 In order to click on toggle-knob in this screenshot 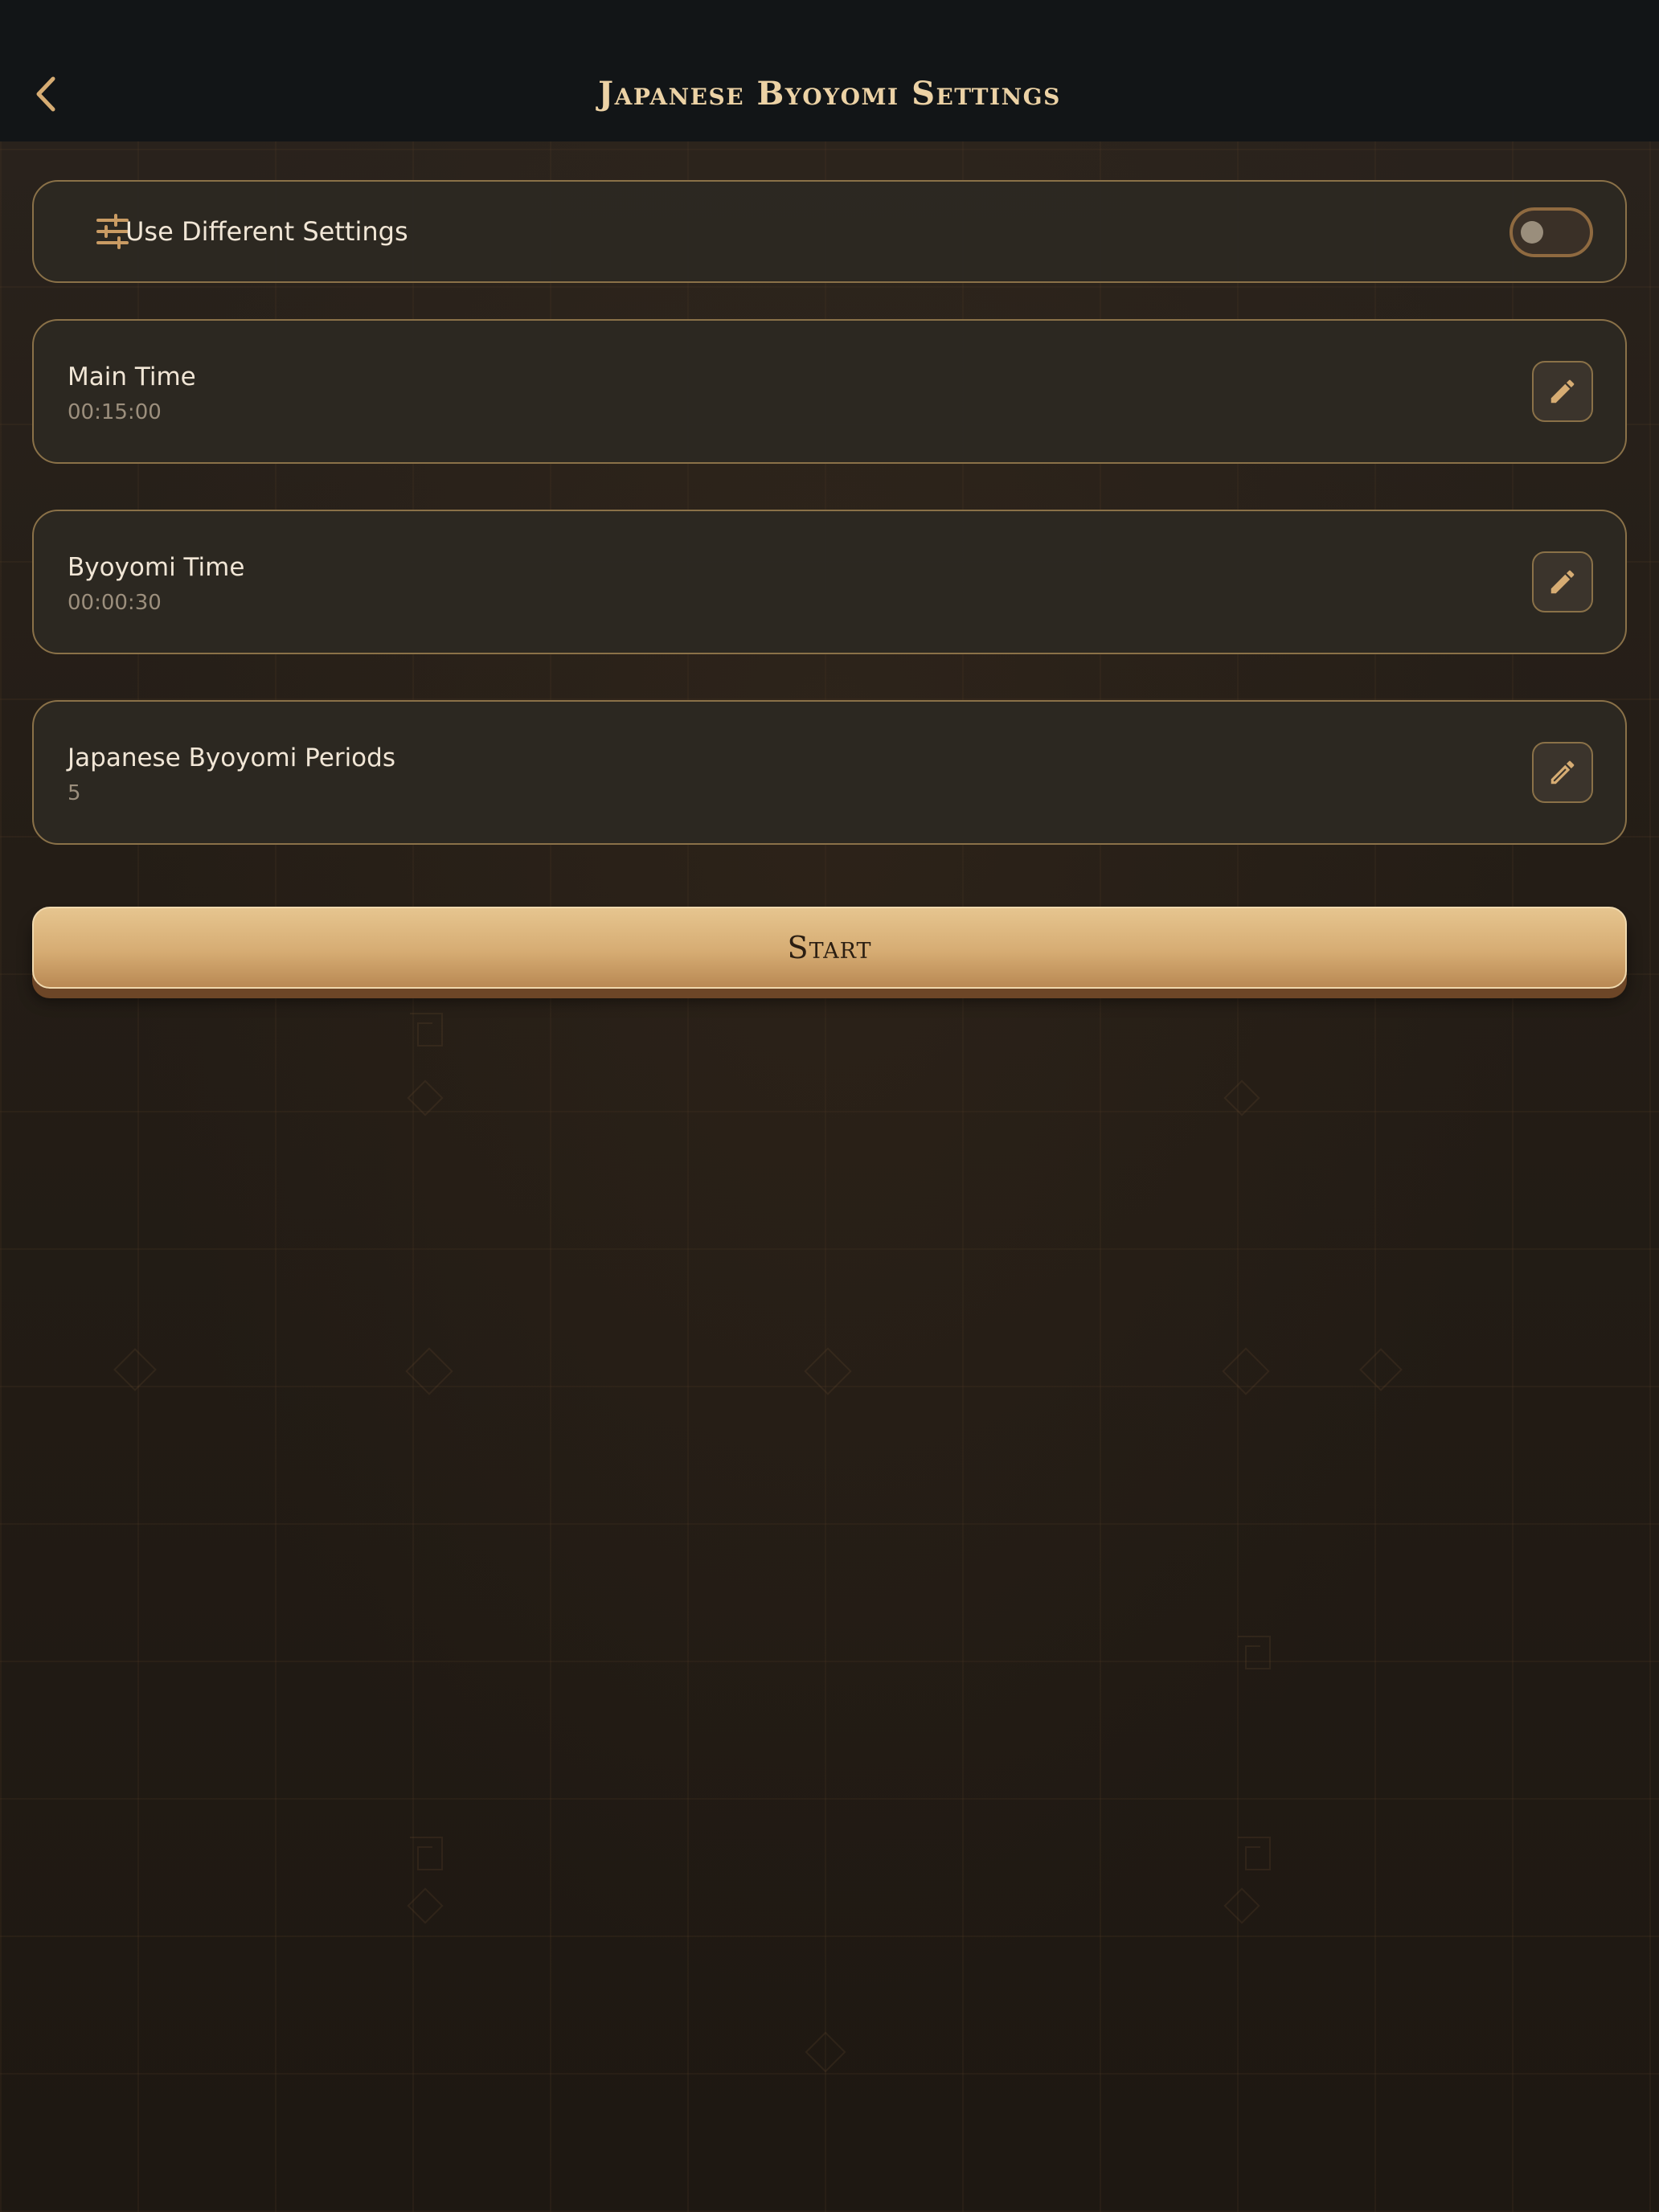, I will do `click(1532, 232)`.